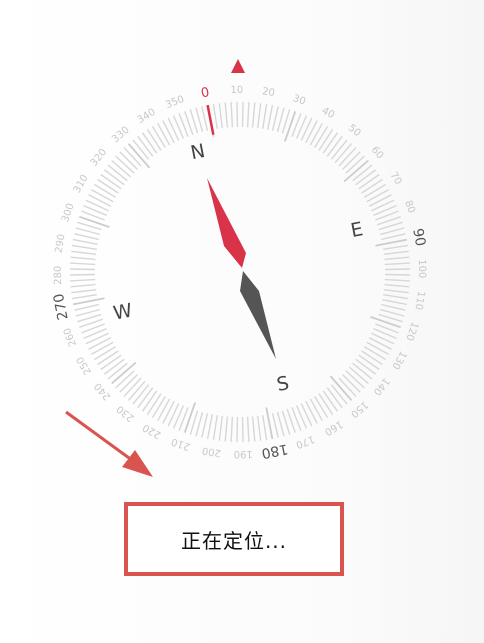  I want to click on degree-label: 70, so click(396, 178).